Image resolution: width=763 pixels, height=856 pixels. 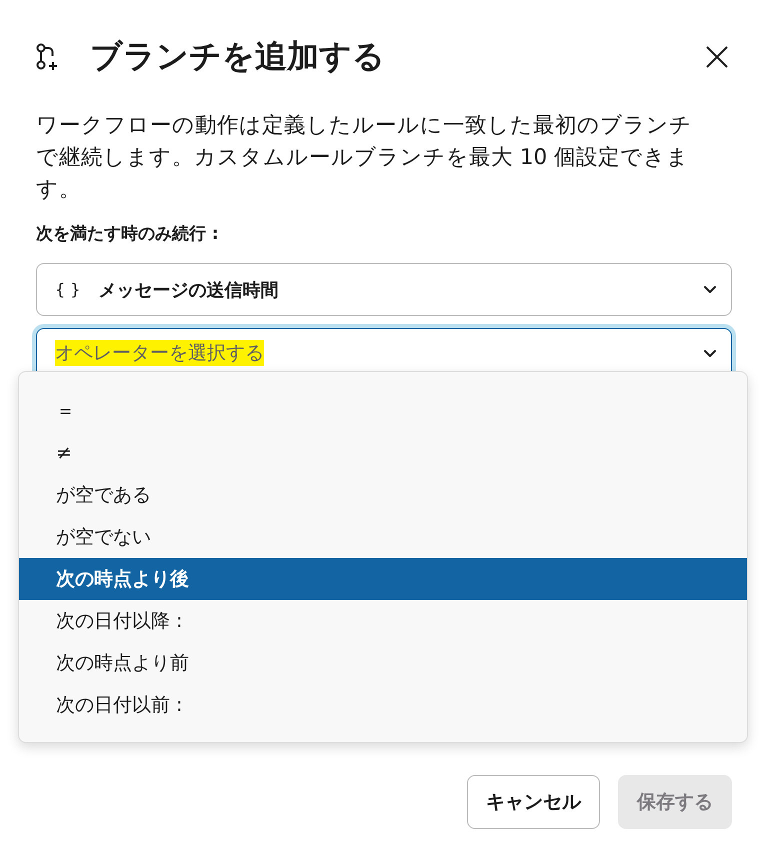 What do you see at coordinates (383, 453) in the screenshot?
I see `menu-option: ≠` at bounding box center [383, 453].